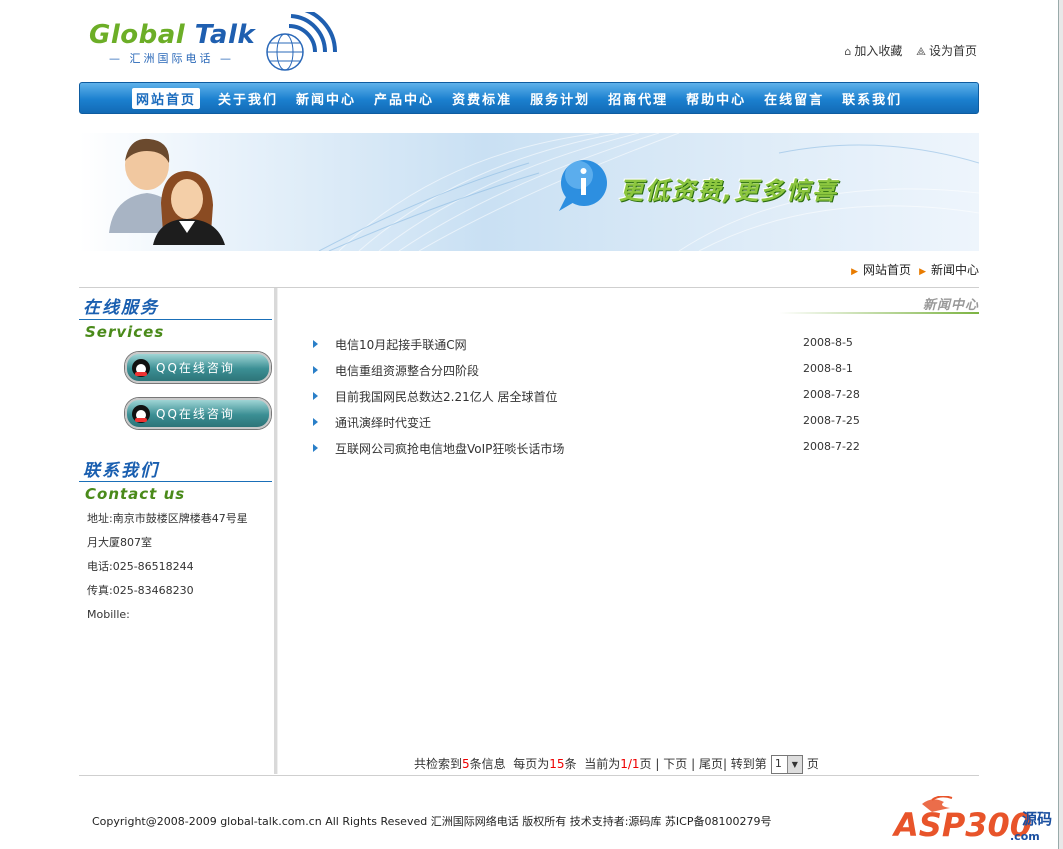 The height and width of the screenshot is (849, 1063). Describe the element at coordinates (778, 763) in the screenshot. I see `page-select-value: 1` at that location.